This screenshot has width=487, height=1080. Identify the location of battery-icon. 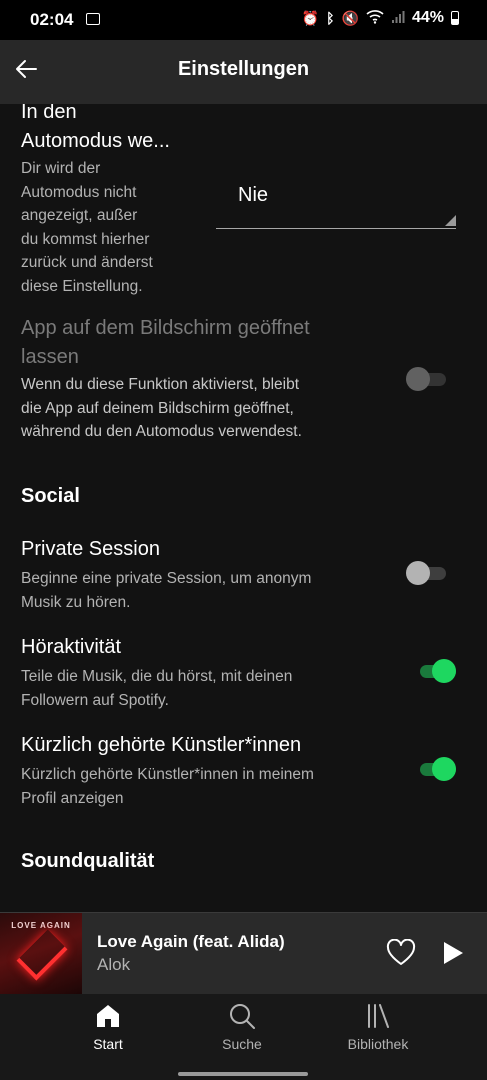
(455, 18).